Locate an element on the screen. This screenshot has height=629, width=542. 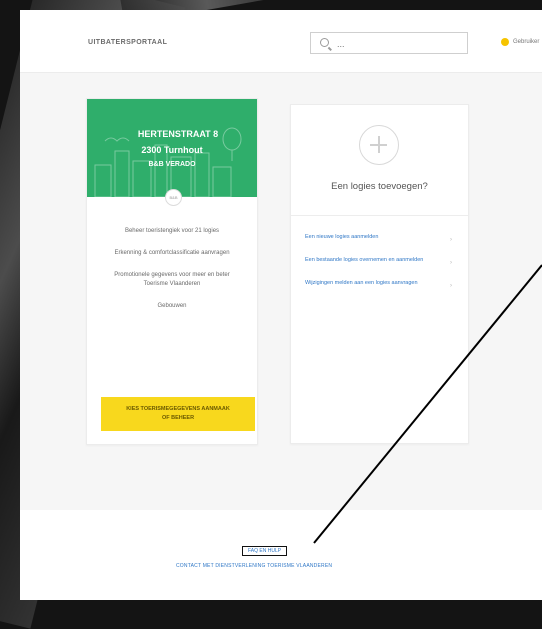
plus-circle-icon is located at coordinates (379, 145).